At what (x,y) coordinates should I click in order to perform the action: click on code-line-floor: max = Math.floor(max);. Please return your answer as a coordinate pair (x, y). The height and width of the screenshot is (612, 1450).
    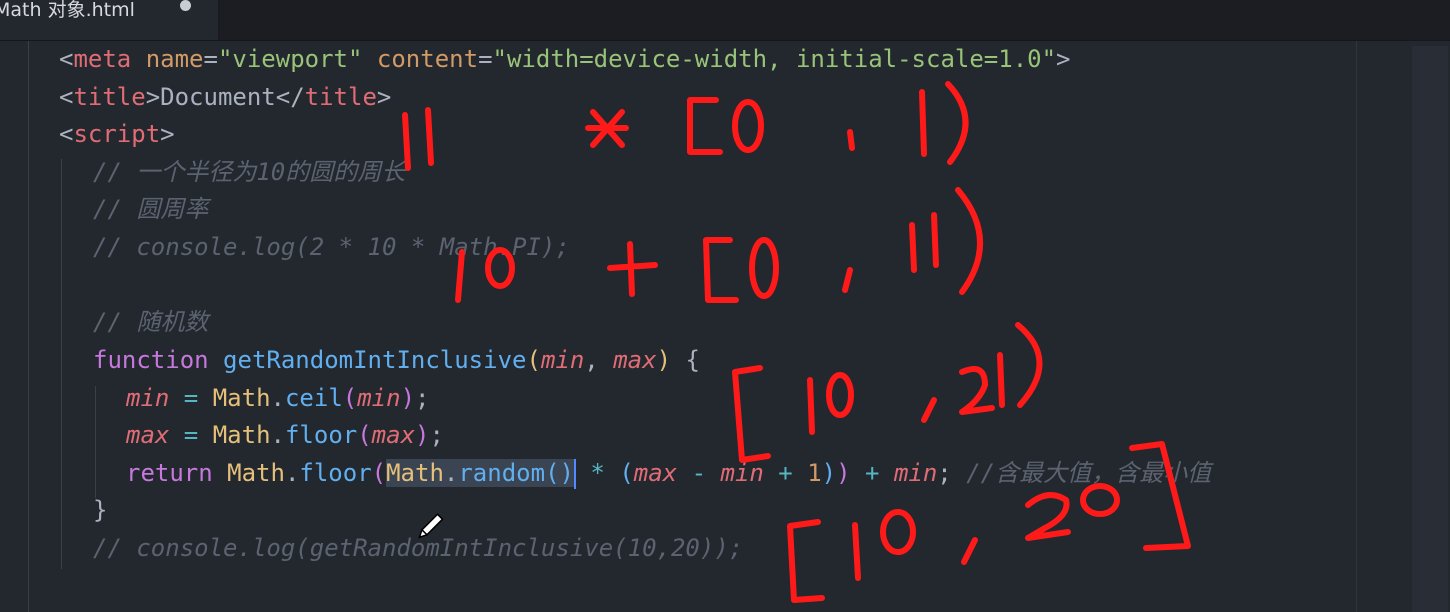
    Looking at the image, I should click on (285, 435).